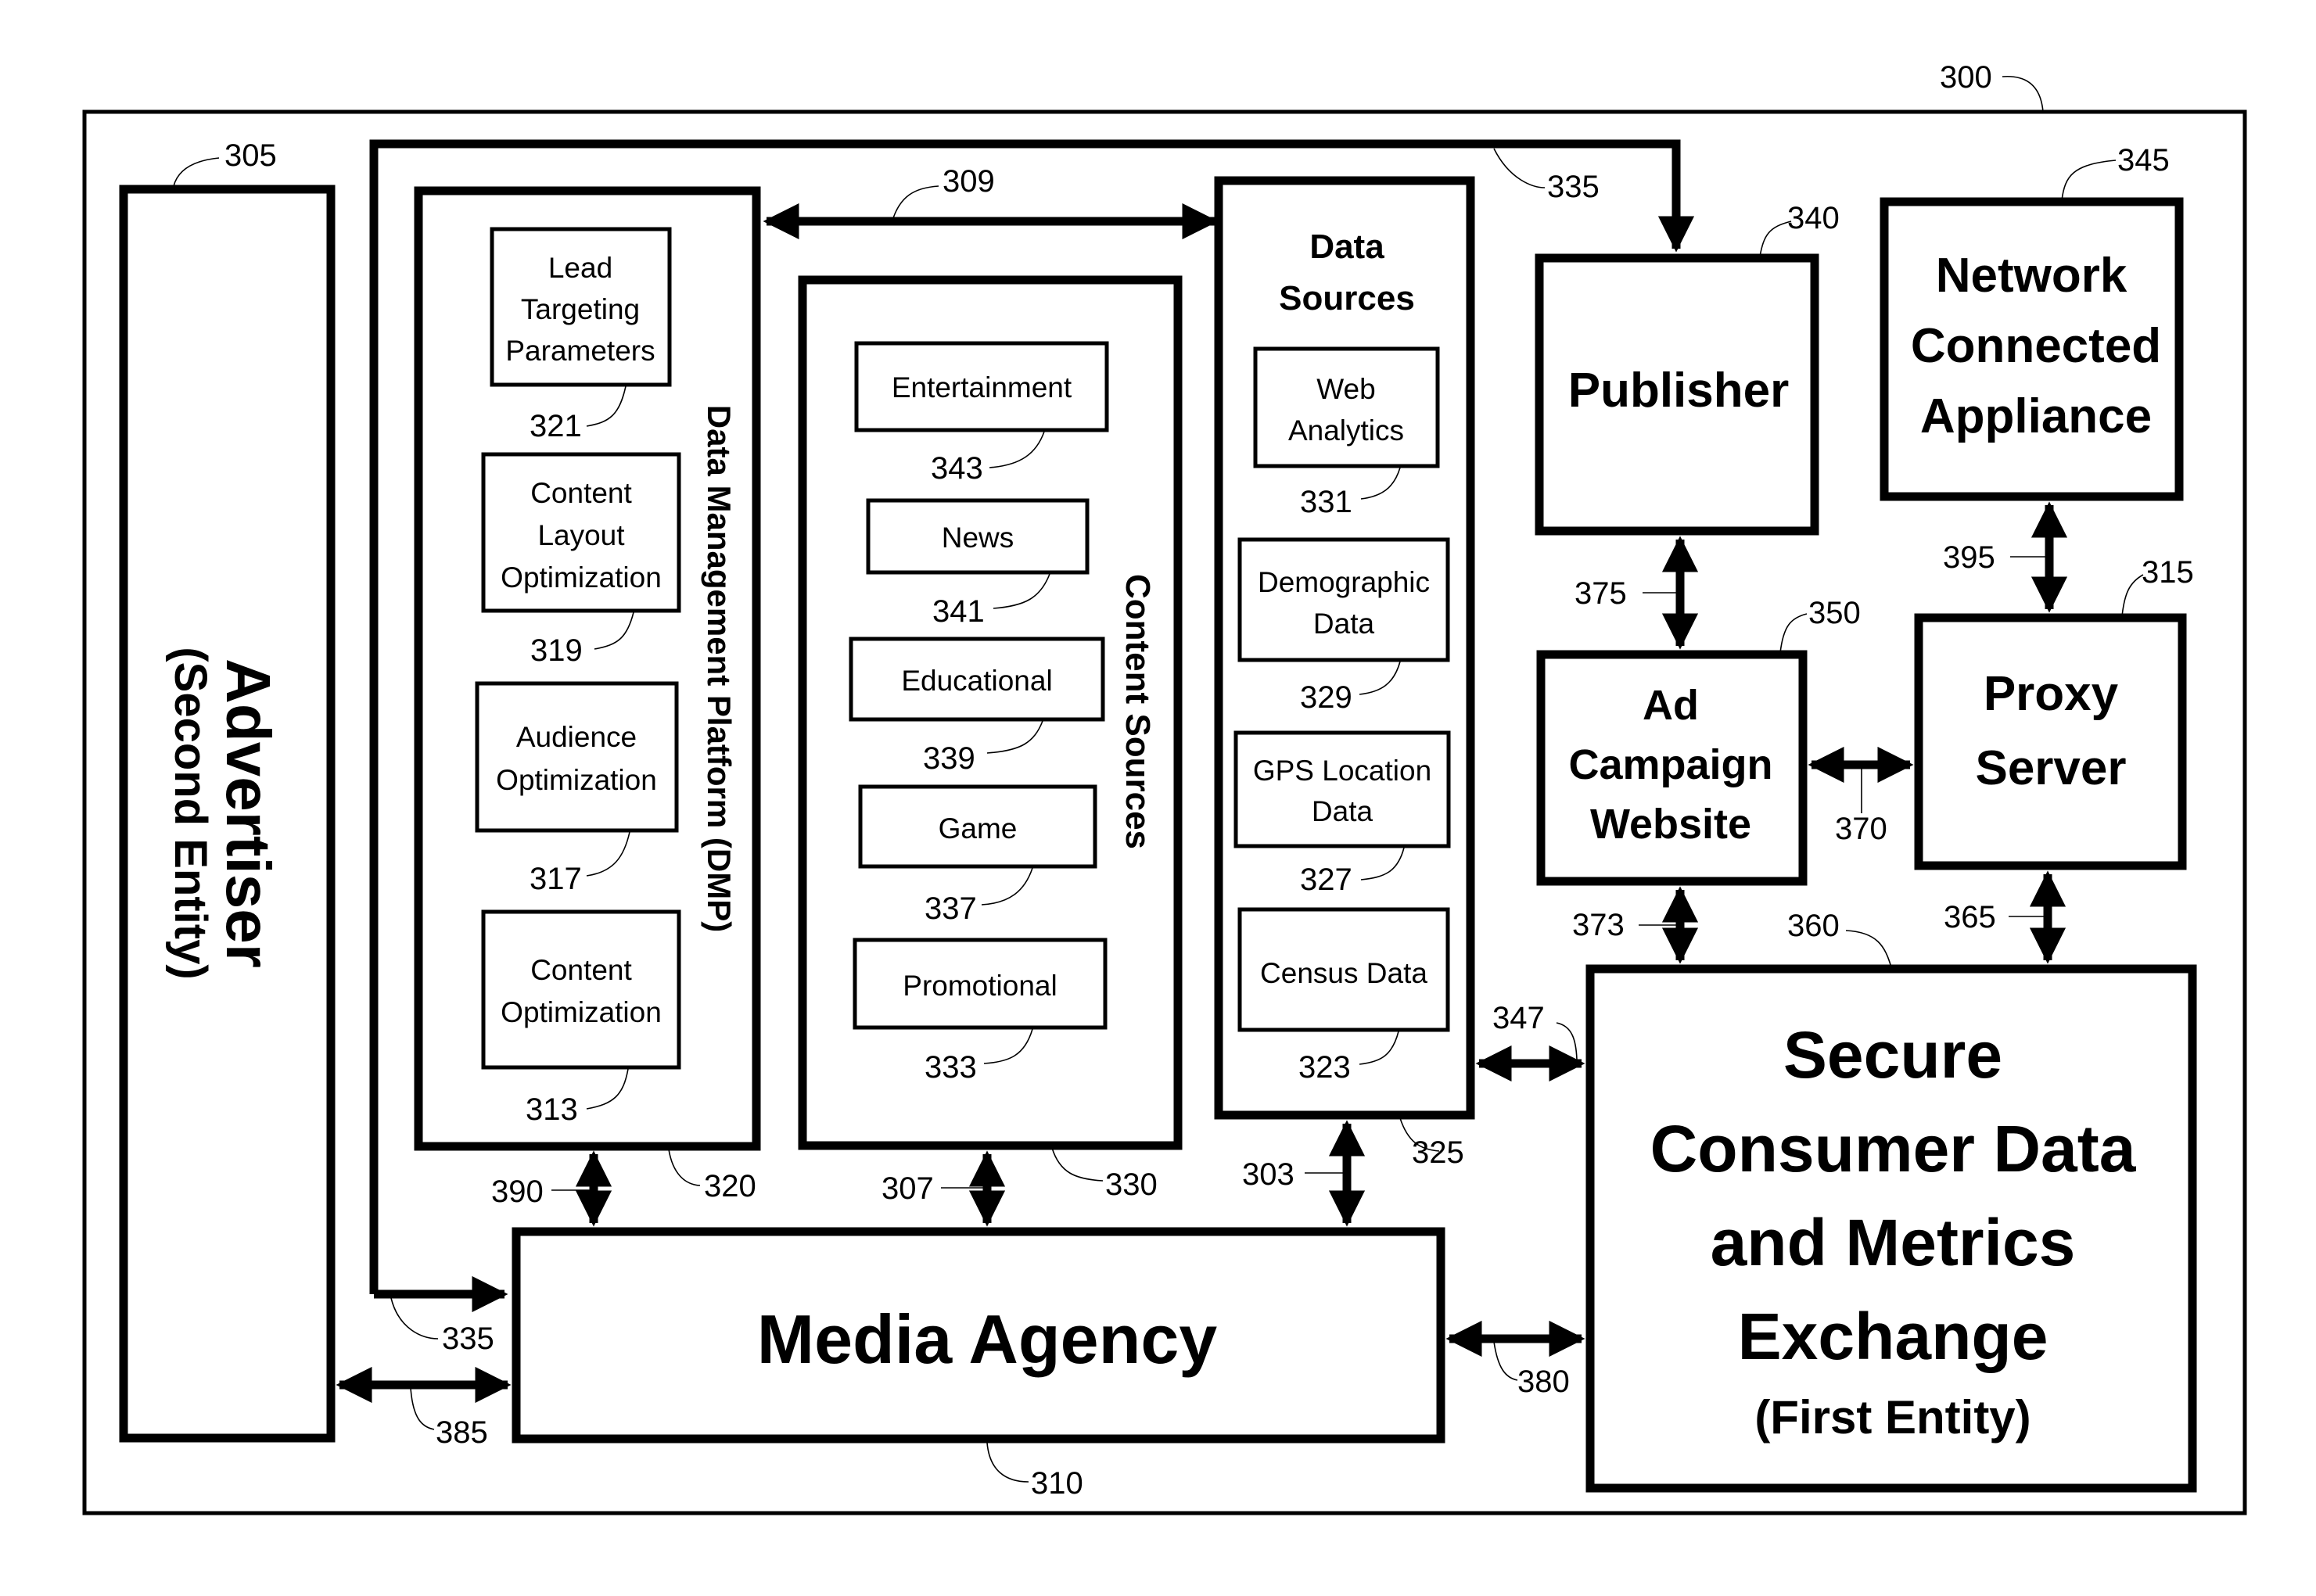 The height and width of the screenshot is (1596, 2316). Describe the element at coordinates (1894, 1149) in the screenshot. I see `exchange-title: Consumer Data` at that location.